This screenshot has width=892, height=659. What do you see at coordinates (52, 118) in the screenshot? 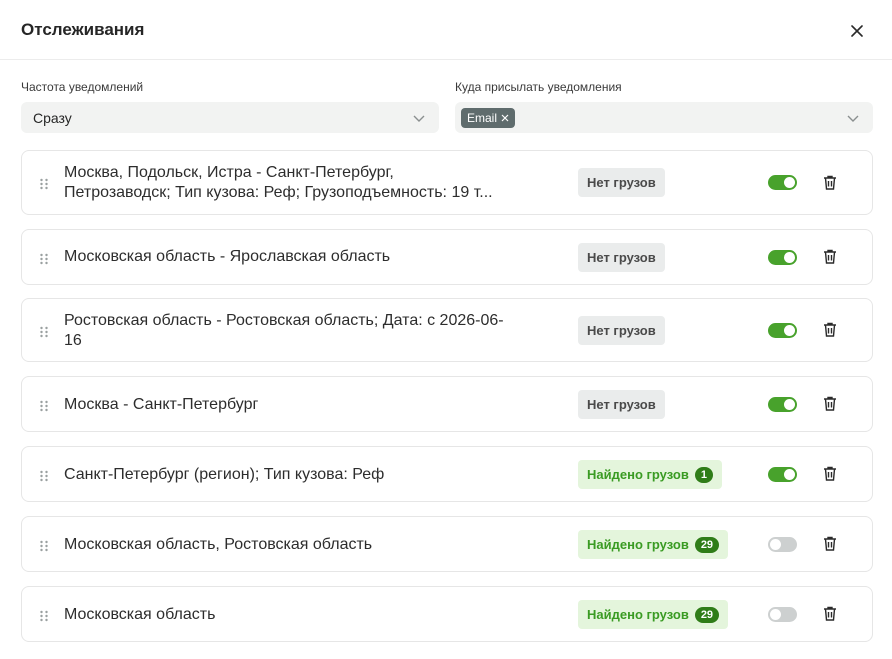
I see `frequency-value: Сразу` at bounding box center [52, 118].